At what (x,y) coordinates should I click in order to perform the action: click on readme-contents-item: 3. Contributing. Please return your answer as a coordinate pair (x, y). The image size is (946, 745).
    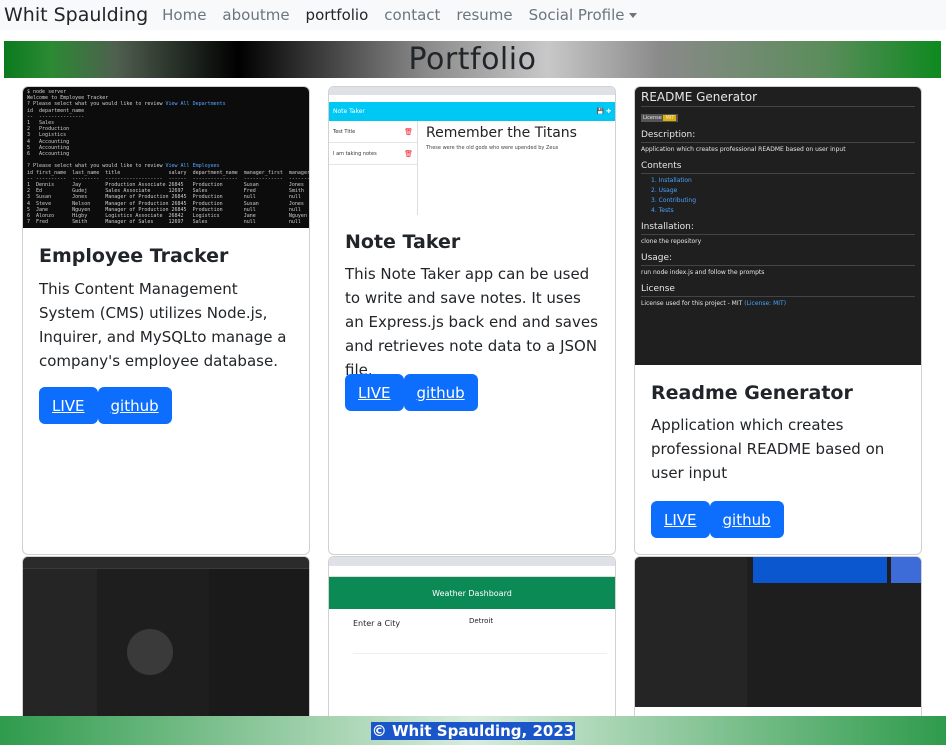
    Looking at the image, I should click on (674, 200).